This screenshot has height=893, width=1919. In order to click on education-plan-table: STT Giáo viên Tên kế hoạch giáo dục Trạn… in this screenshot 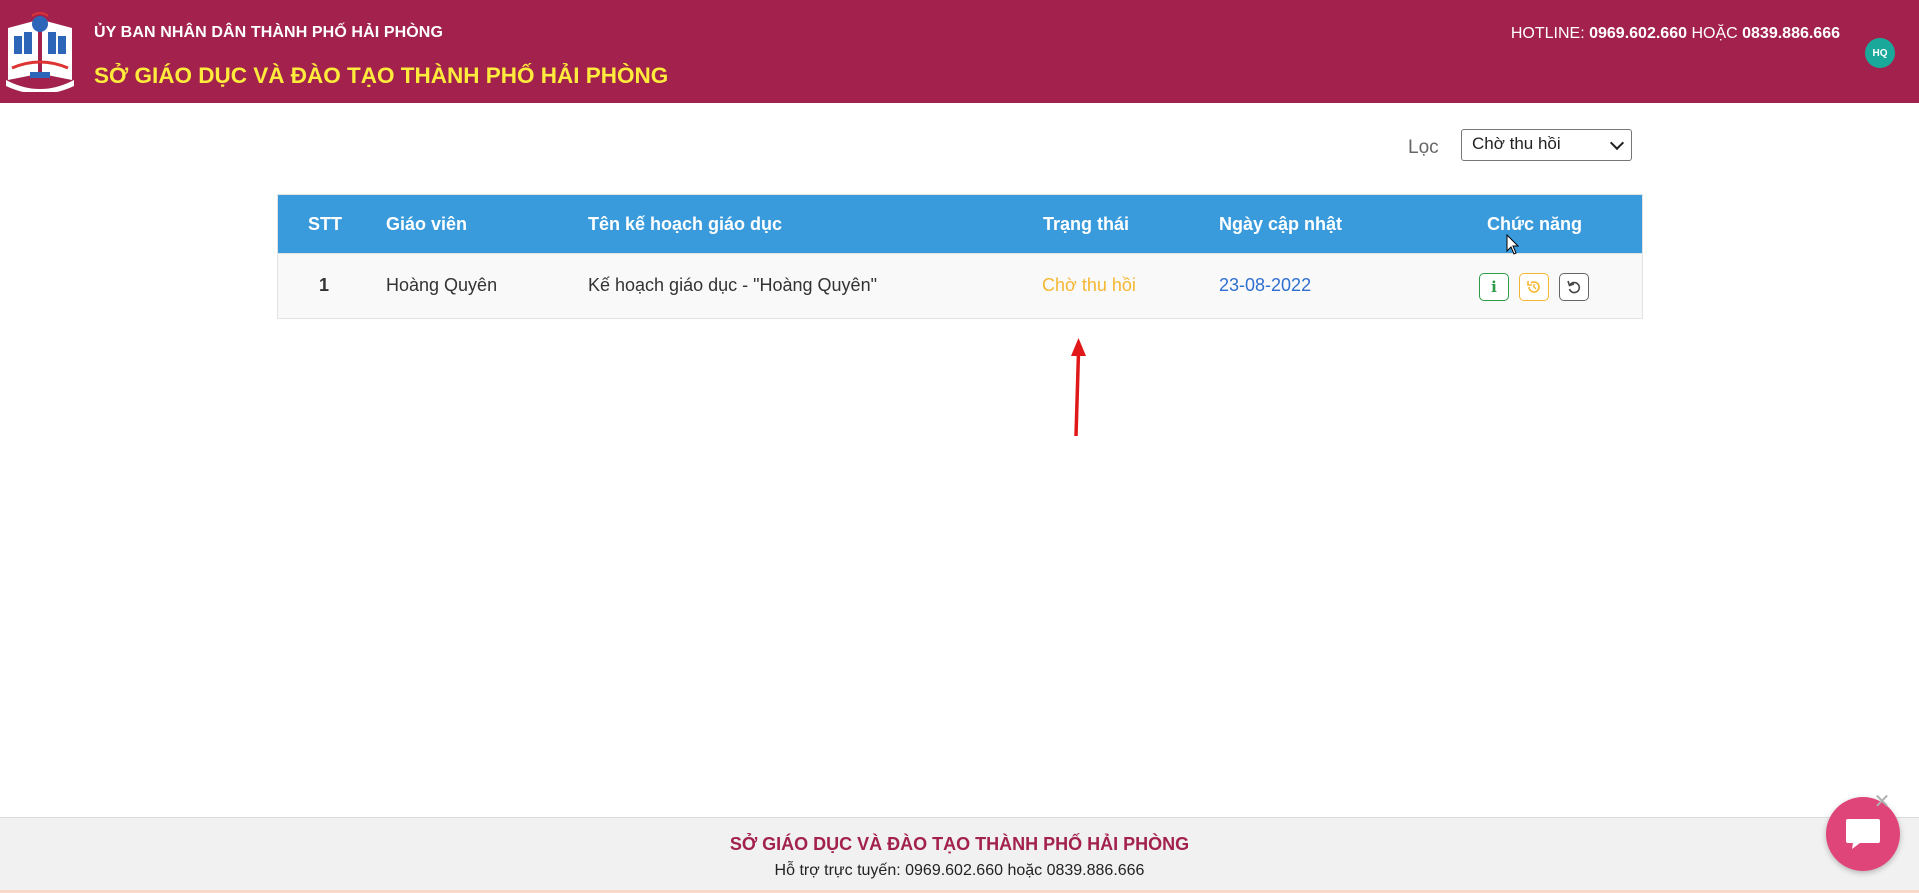, I will do `click(960, 256)`.